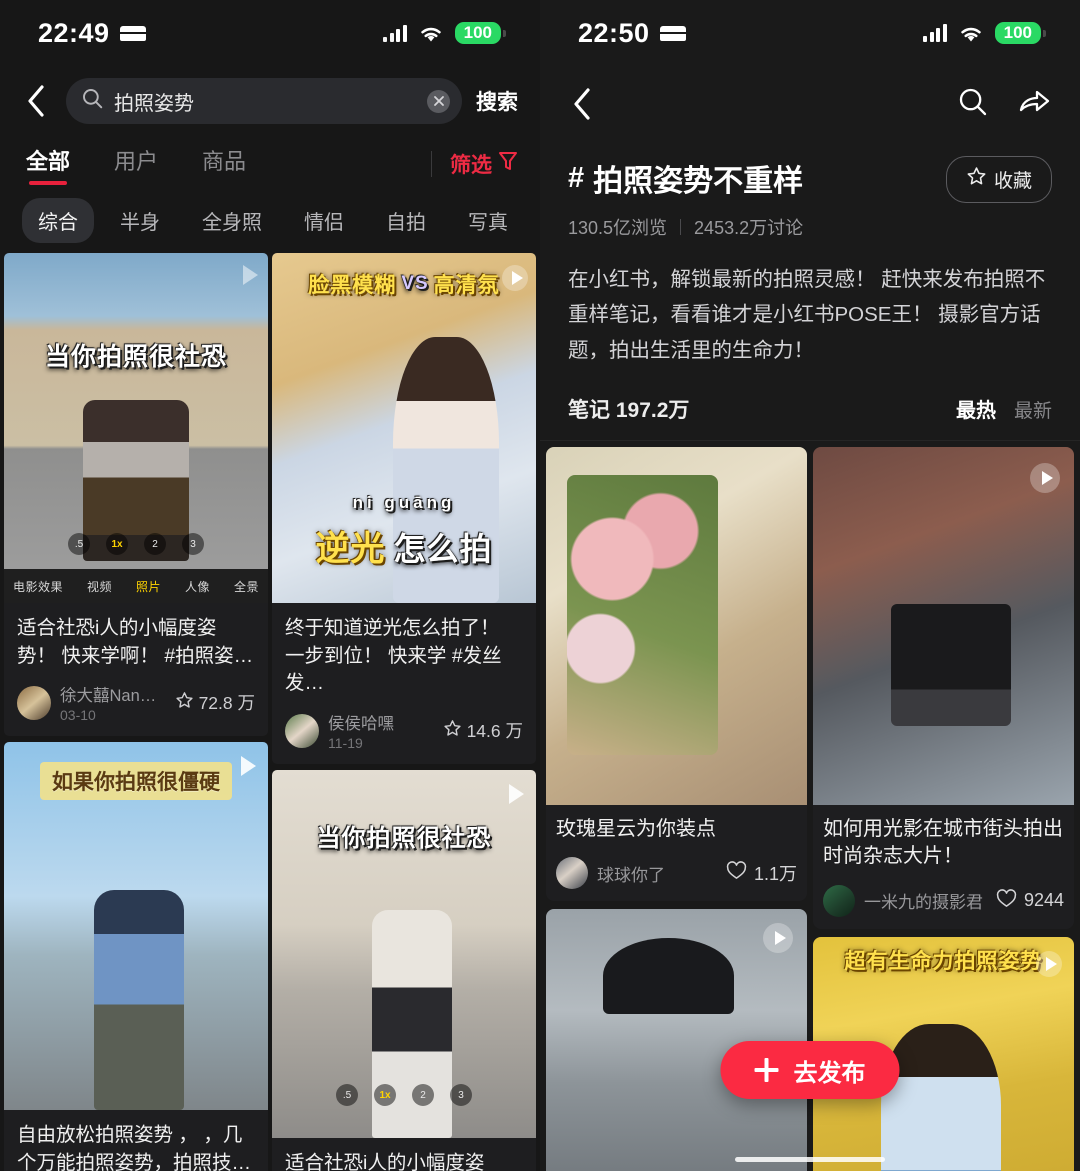  Describe the element at coordinates (395, 33) in the screenshot. I see `cellular-signal-icon` at that location.